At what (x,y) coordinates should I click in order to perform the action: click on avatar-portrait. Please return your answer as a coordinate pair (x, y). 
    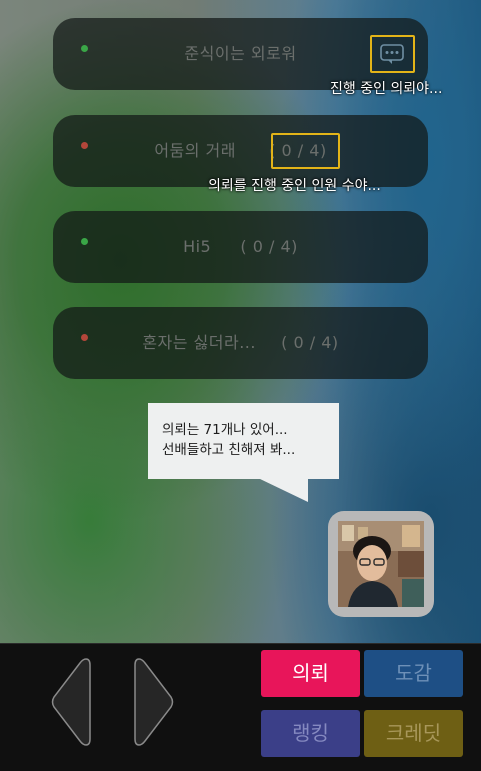
    Looking at the image, I should click on (381, 564).